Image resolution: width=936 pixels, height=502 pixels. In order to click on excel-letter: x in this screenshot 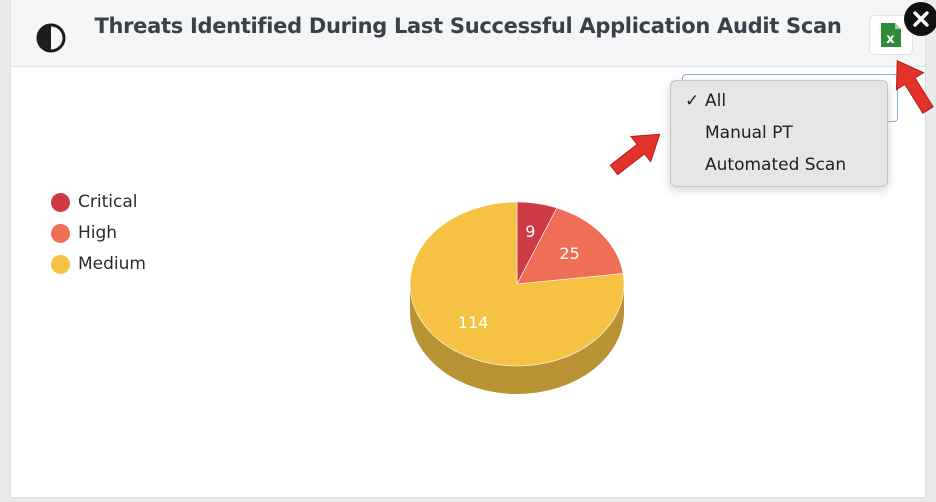, I will do `click(890, 39)`.